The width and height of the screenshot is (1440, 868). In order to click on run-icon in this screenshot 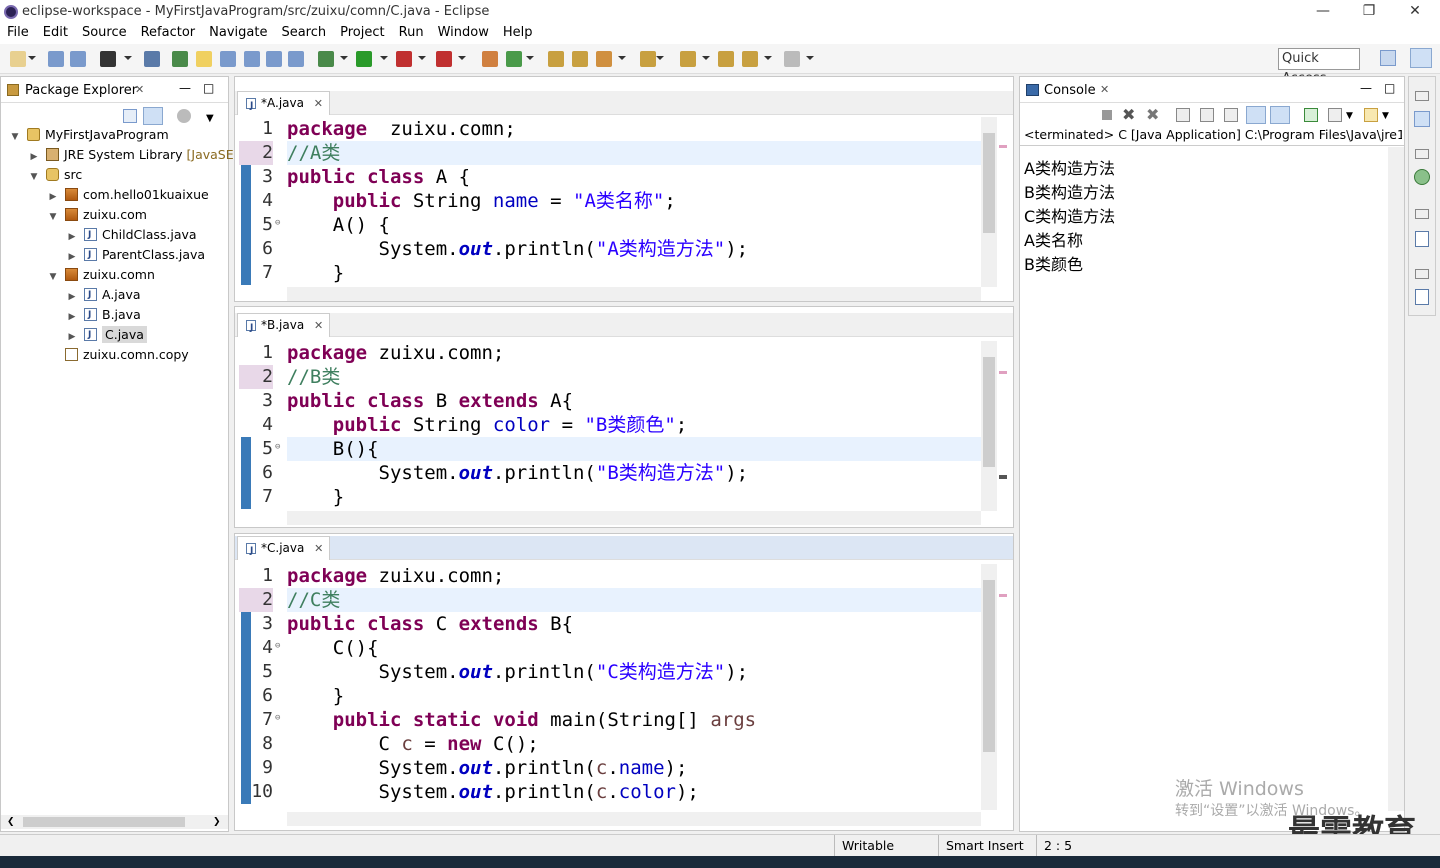, I will do `click(364, 59)`.